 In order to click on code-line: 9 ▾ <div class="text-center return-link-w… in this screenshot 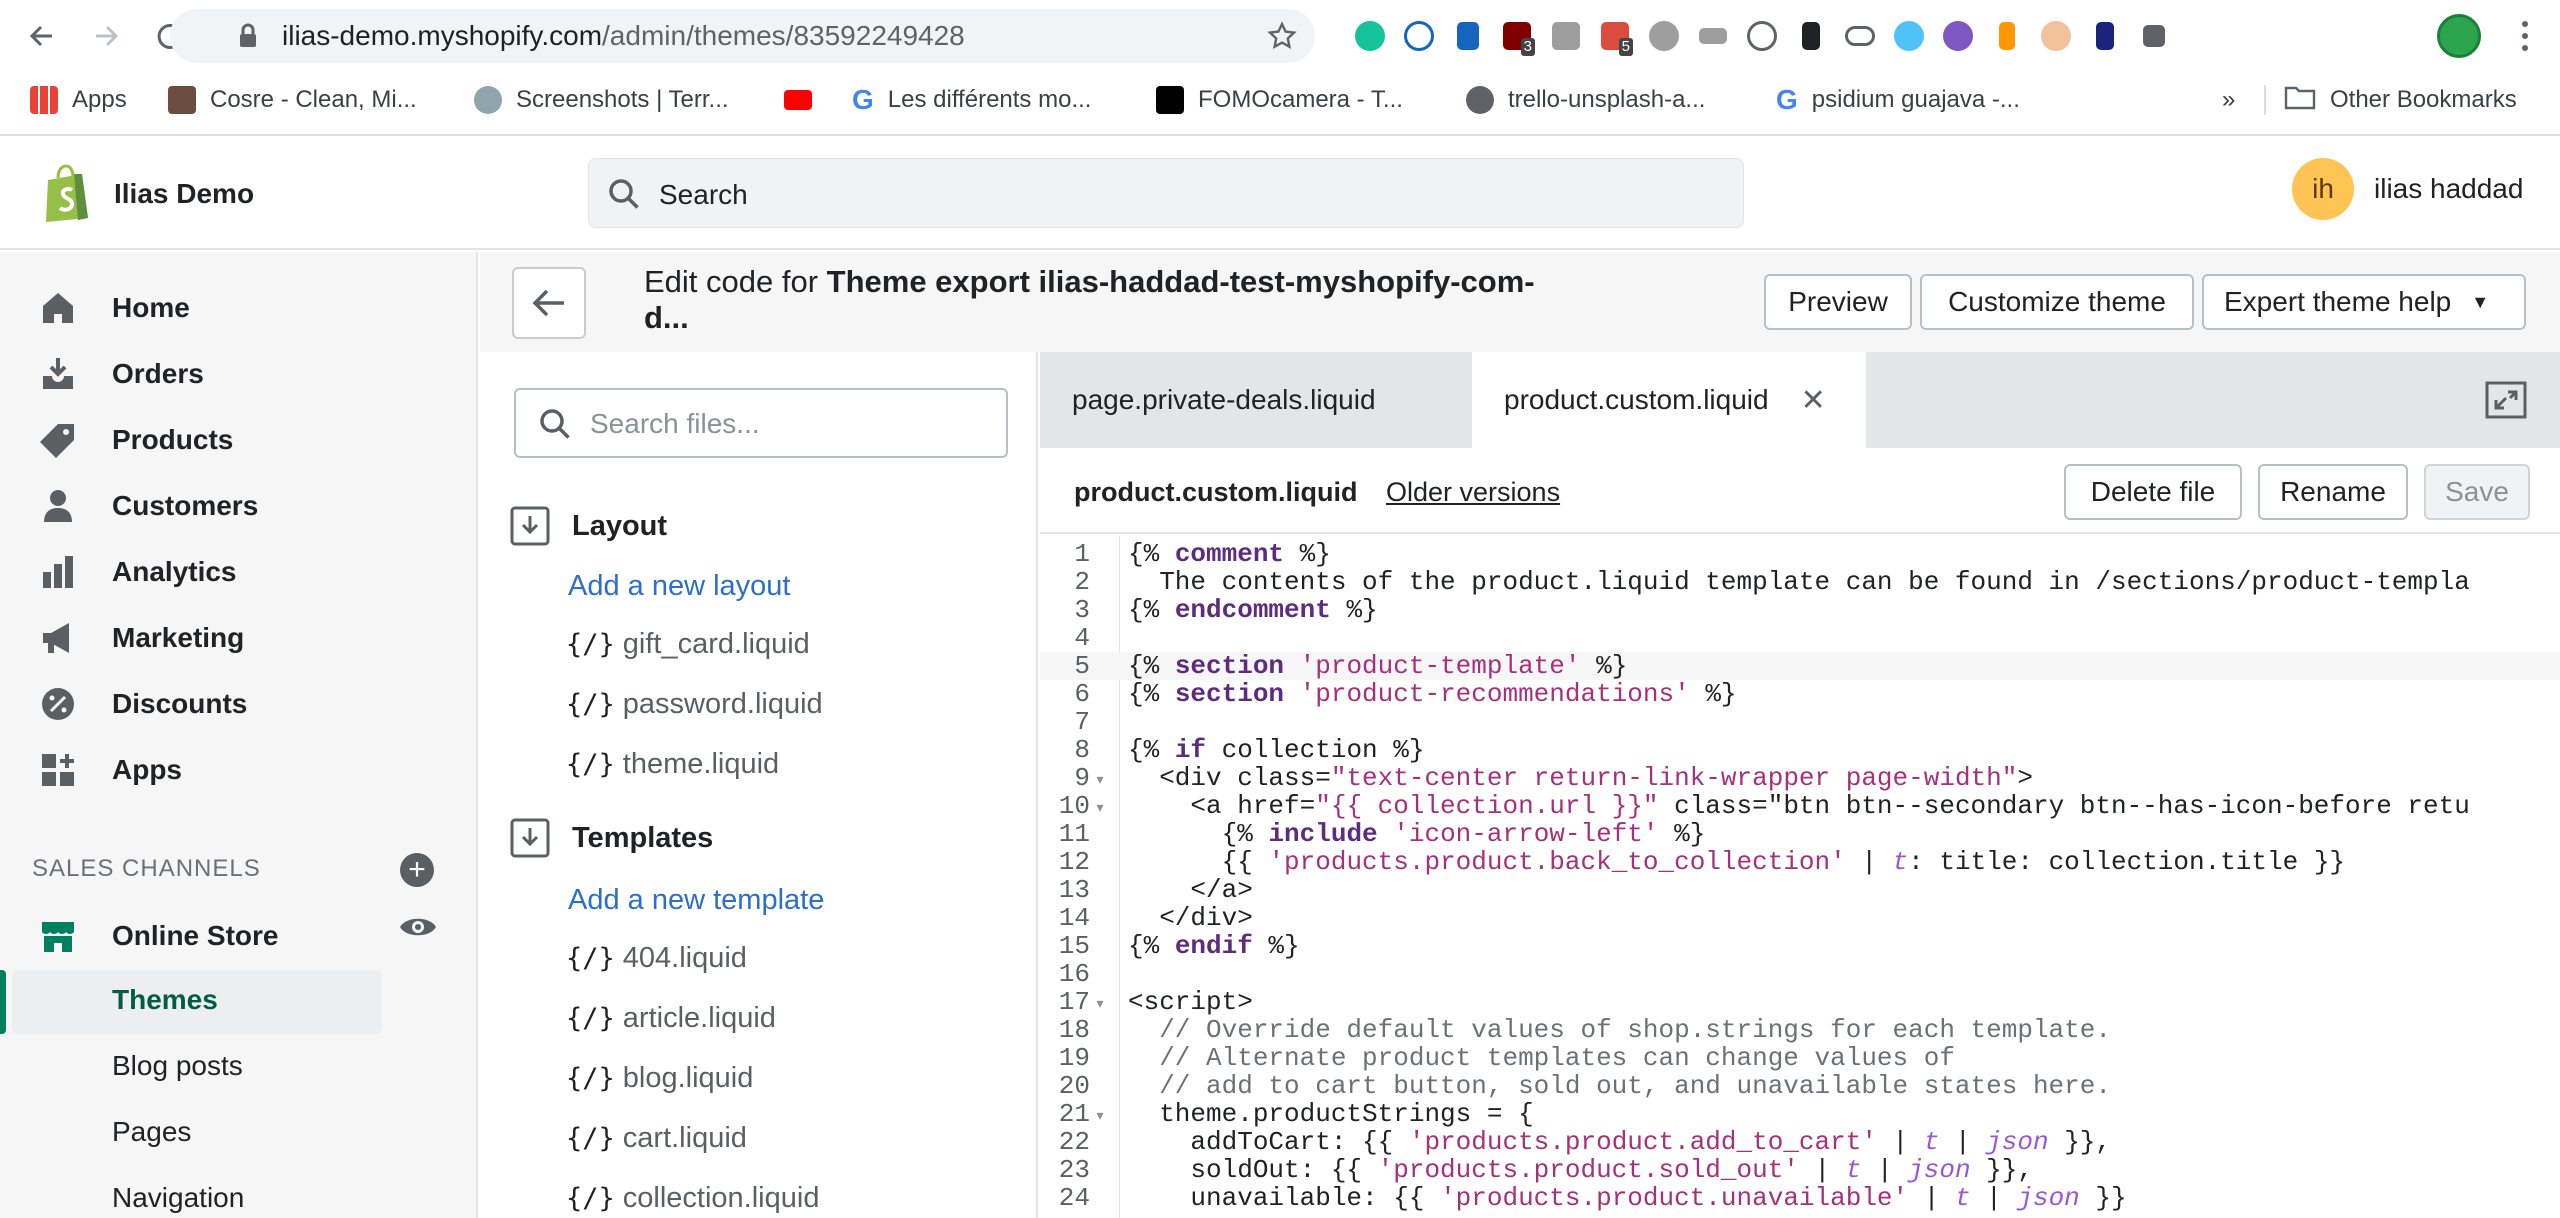, I will do `click(1800, 778)`.